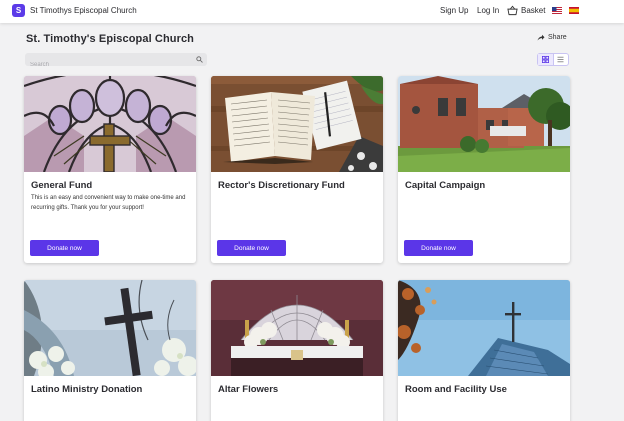 Image resolution: width=624 pixels, height=421 pixels. What do you see at coordinates (488, 10) in the screenshot?
I see `log-in-link: Log In` at bounding box center [488, 10].